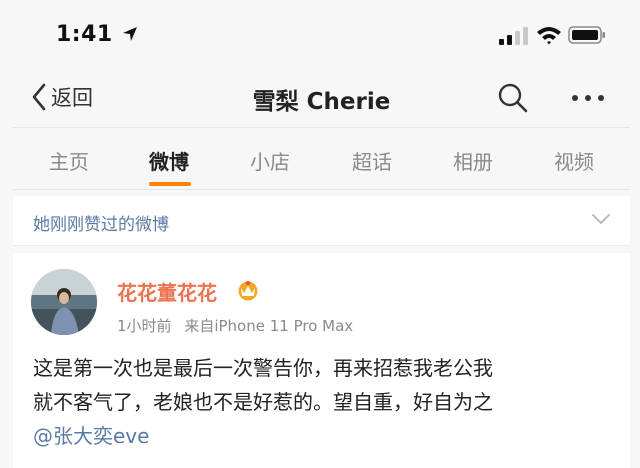  I want to click on page-title: 雪梨 Cherie, so click(321, 102).